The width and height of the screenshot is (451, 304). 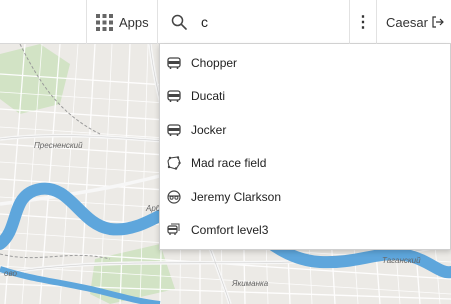 I want to click on user-name: Caesar, so click(x=407, y=22).